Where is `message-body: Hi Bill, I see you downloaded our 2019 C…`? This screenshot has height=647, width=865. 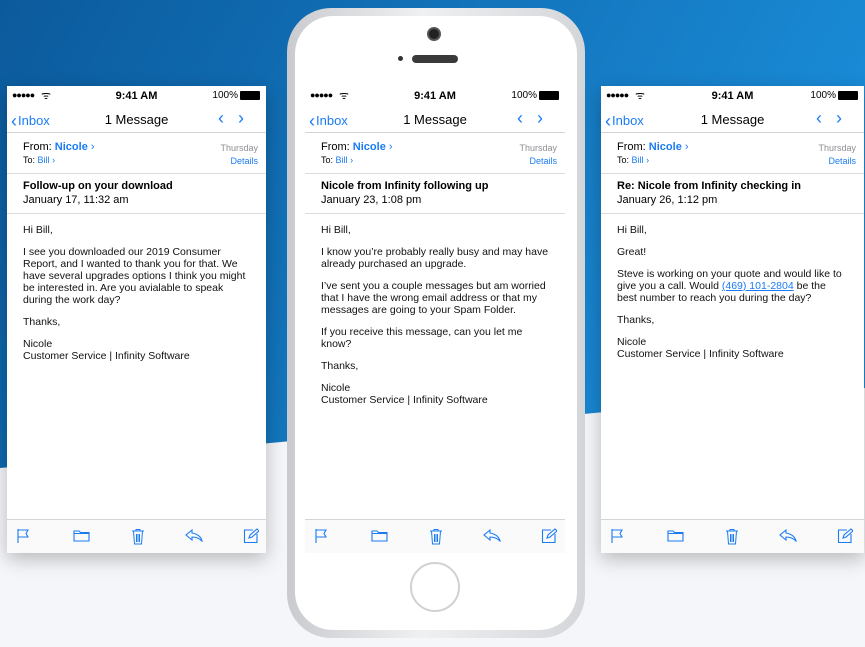
message-body: Hi Bill, I see you downloaded our 2019 C… is located at coordinates (136, 288).